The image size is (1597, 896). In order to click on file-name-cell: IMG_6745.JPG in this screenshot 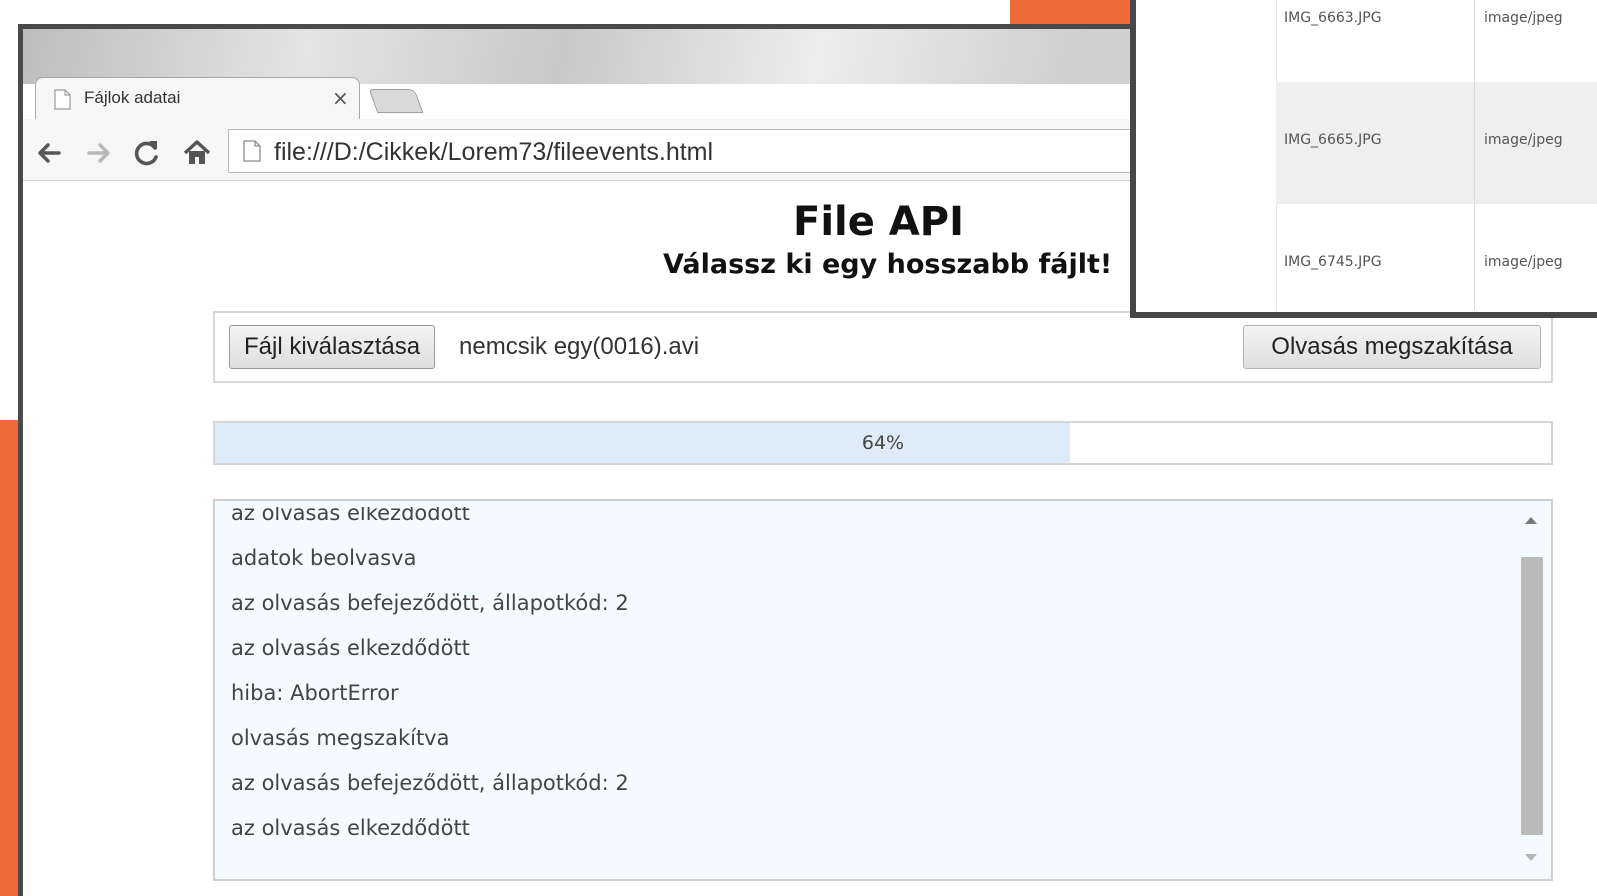, I will do `click(1333, 262)`.